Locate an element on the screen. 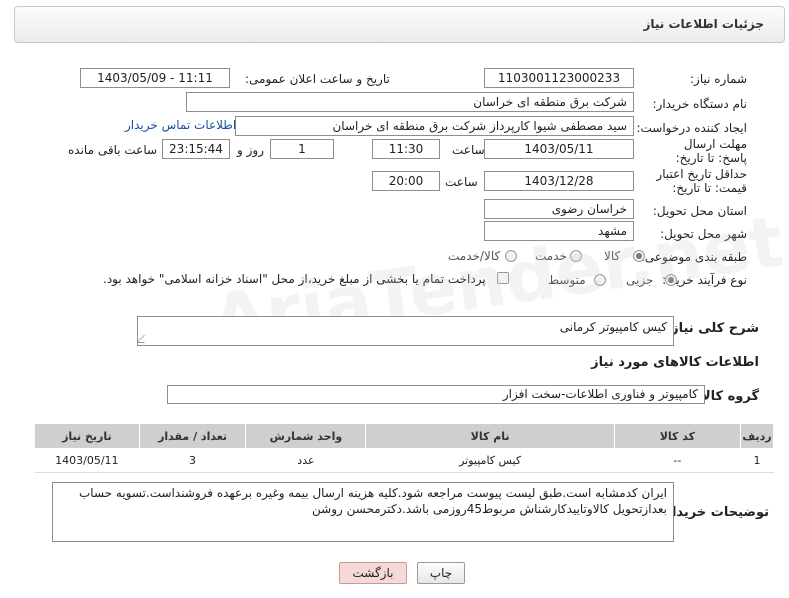  buyer-org-field: شرکت برق منطقه ای خراسان is located at coordinates (410, 102).